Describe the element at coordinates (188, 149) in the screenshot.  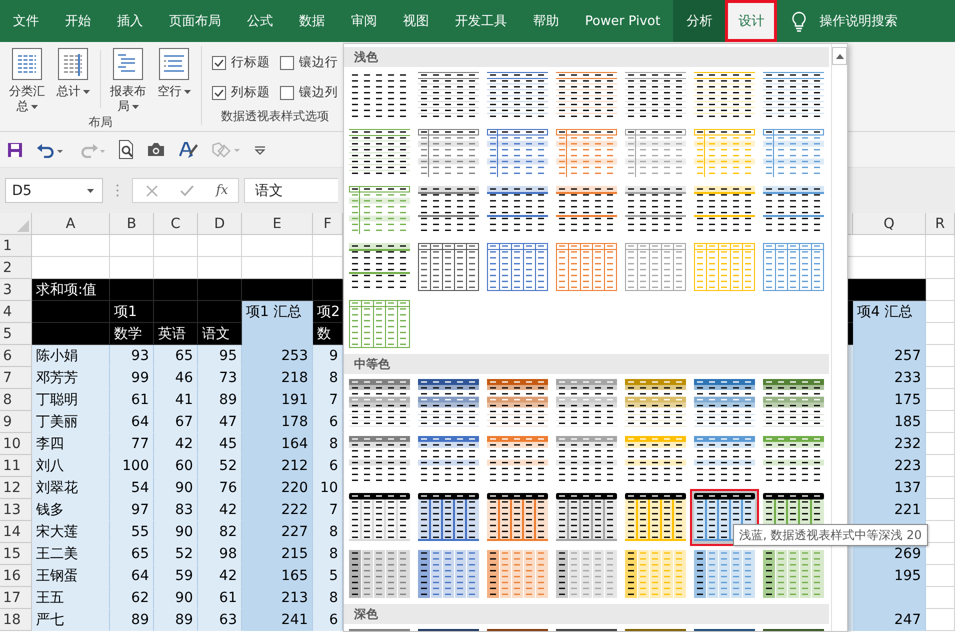
I see `spelling-icon` at that location.